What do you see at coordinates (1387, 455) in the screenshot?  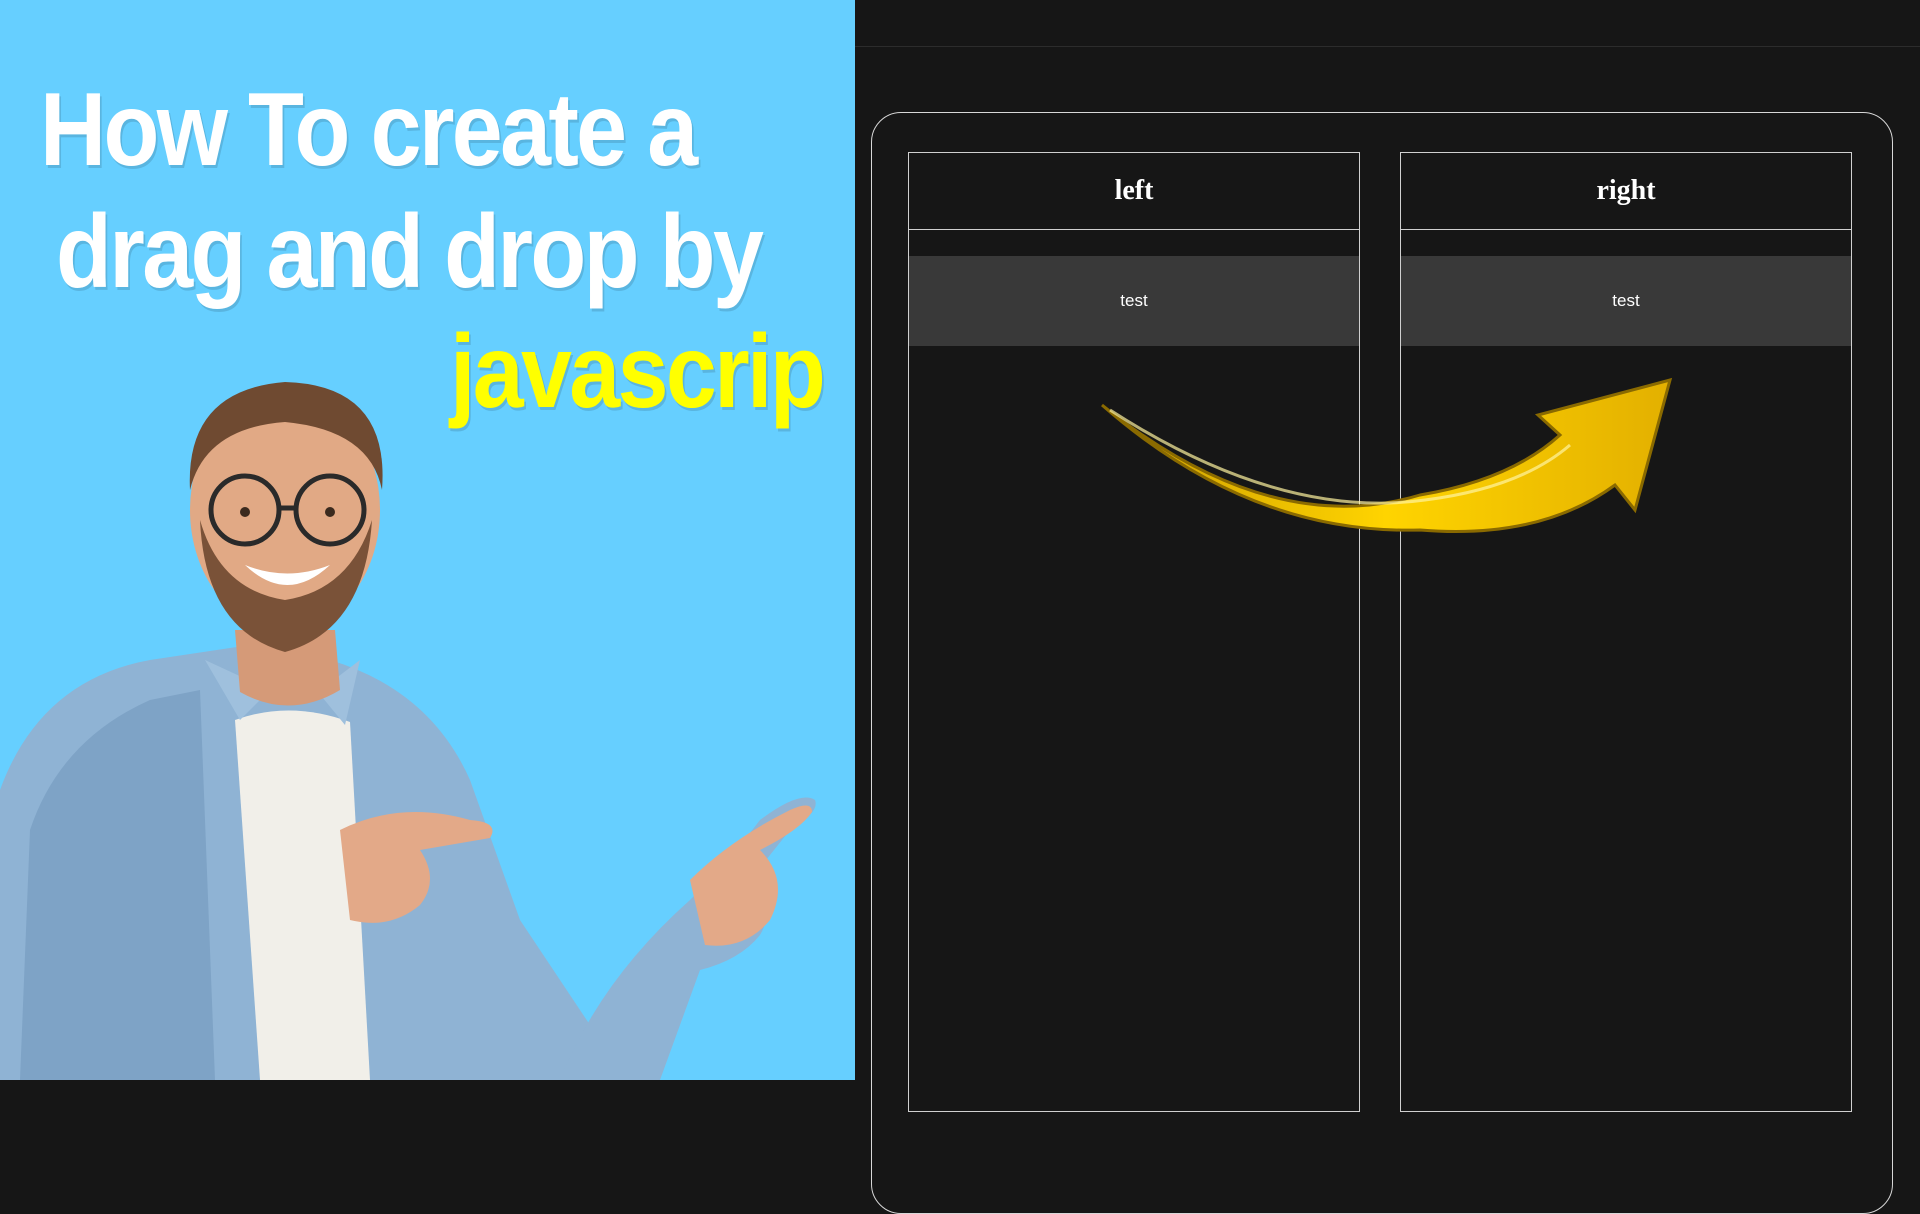 I see `gold-curved-arrow-icon` at bounding box center [1387, 455].